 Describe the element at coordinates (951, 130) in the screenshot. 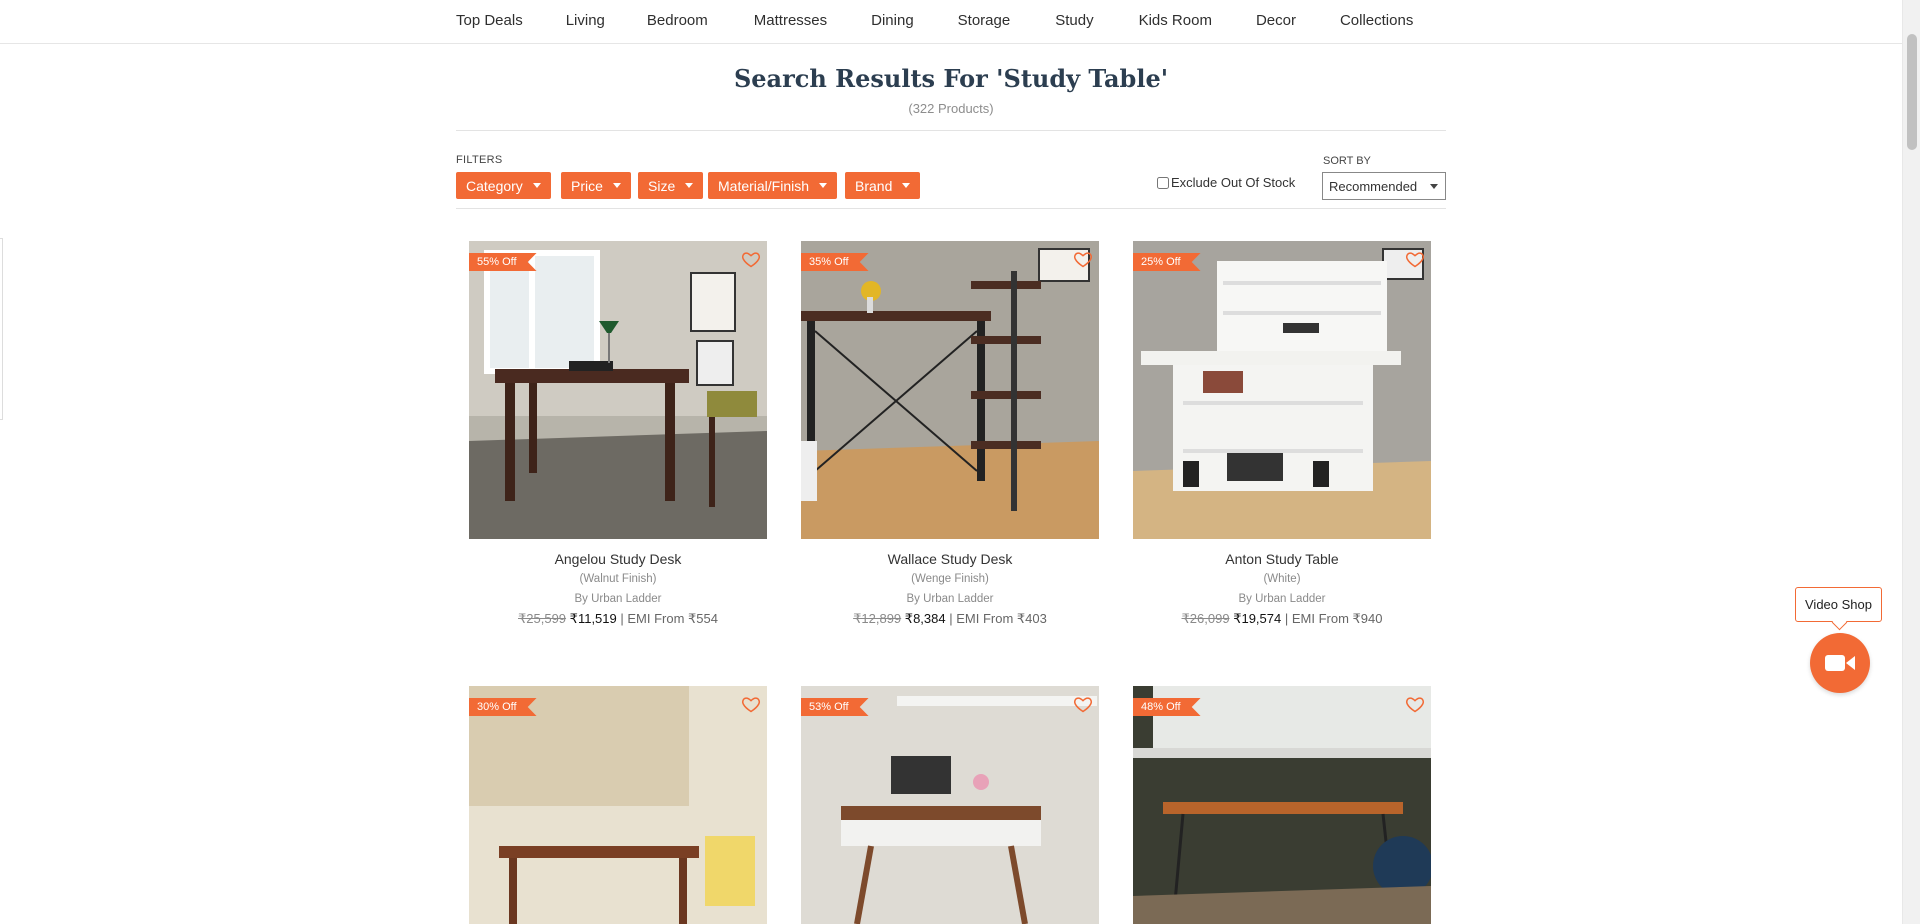

I see `header-divider` at that location.